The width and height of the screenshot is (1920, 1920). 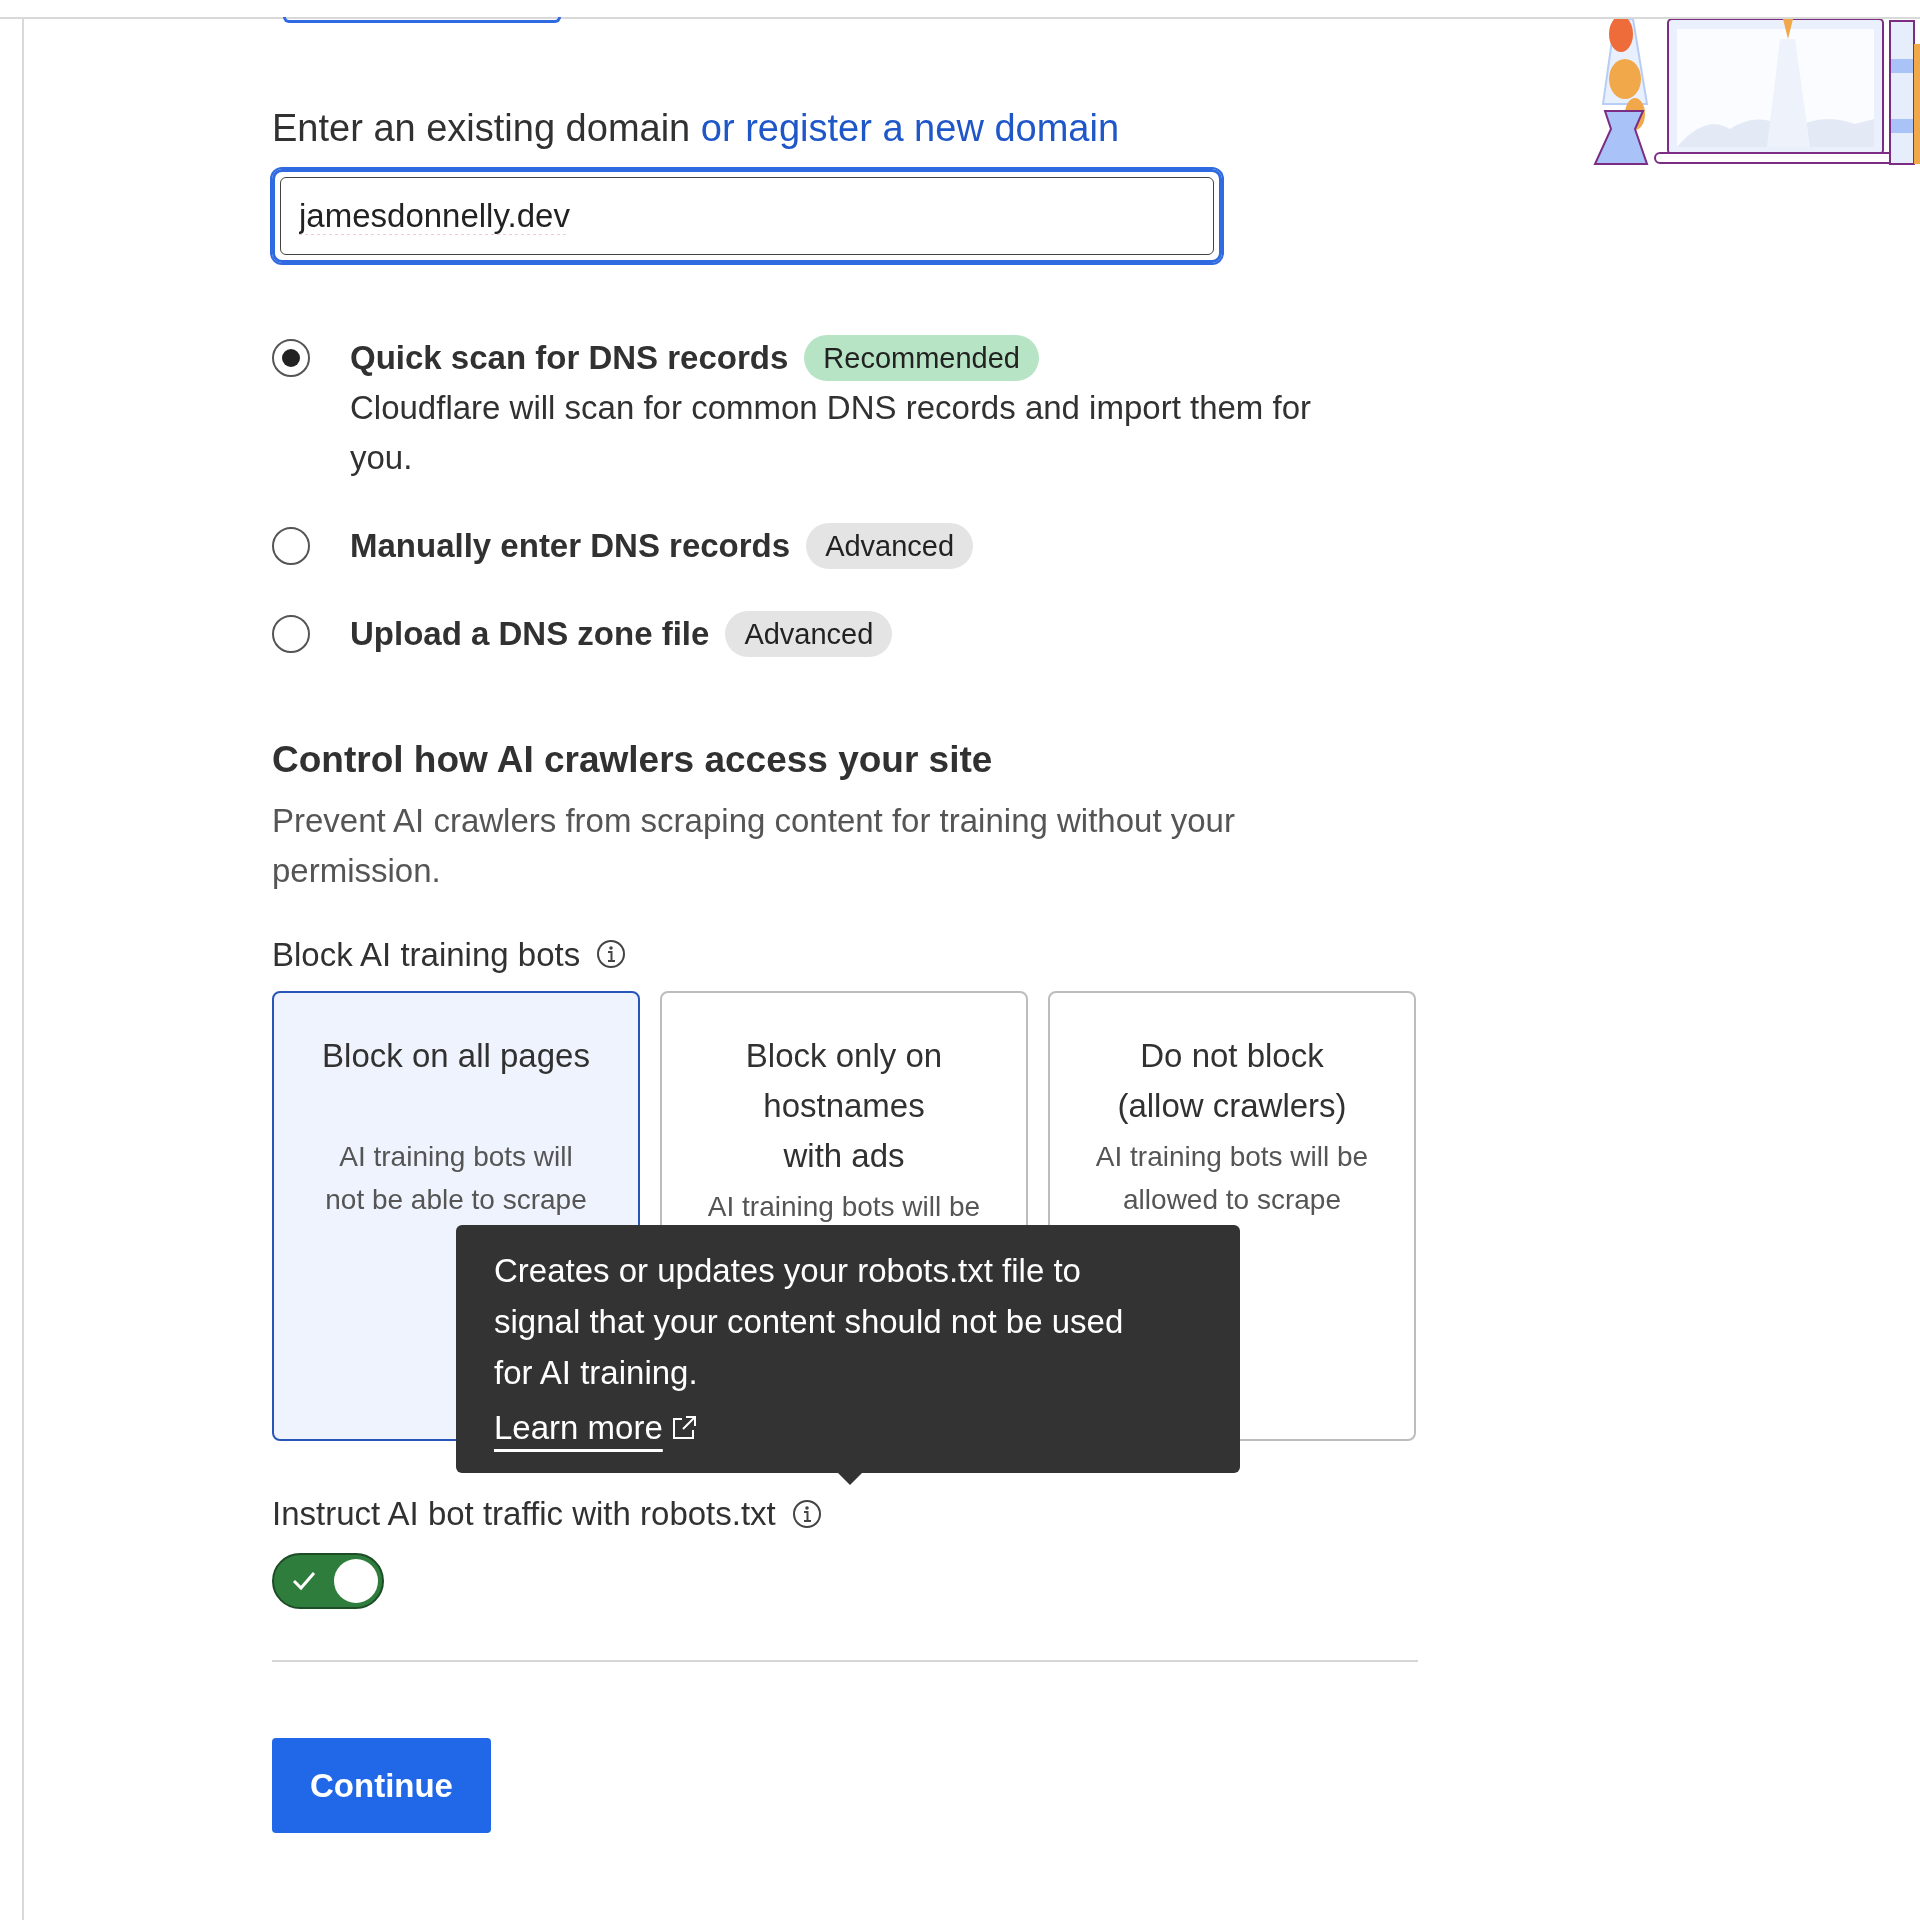 I want to click on section-description: Prevent AI crawlers from scraping content for training without your permission., so click(x=754, y=845).